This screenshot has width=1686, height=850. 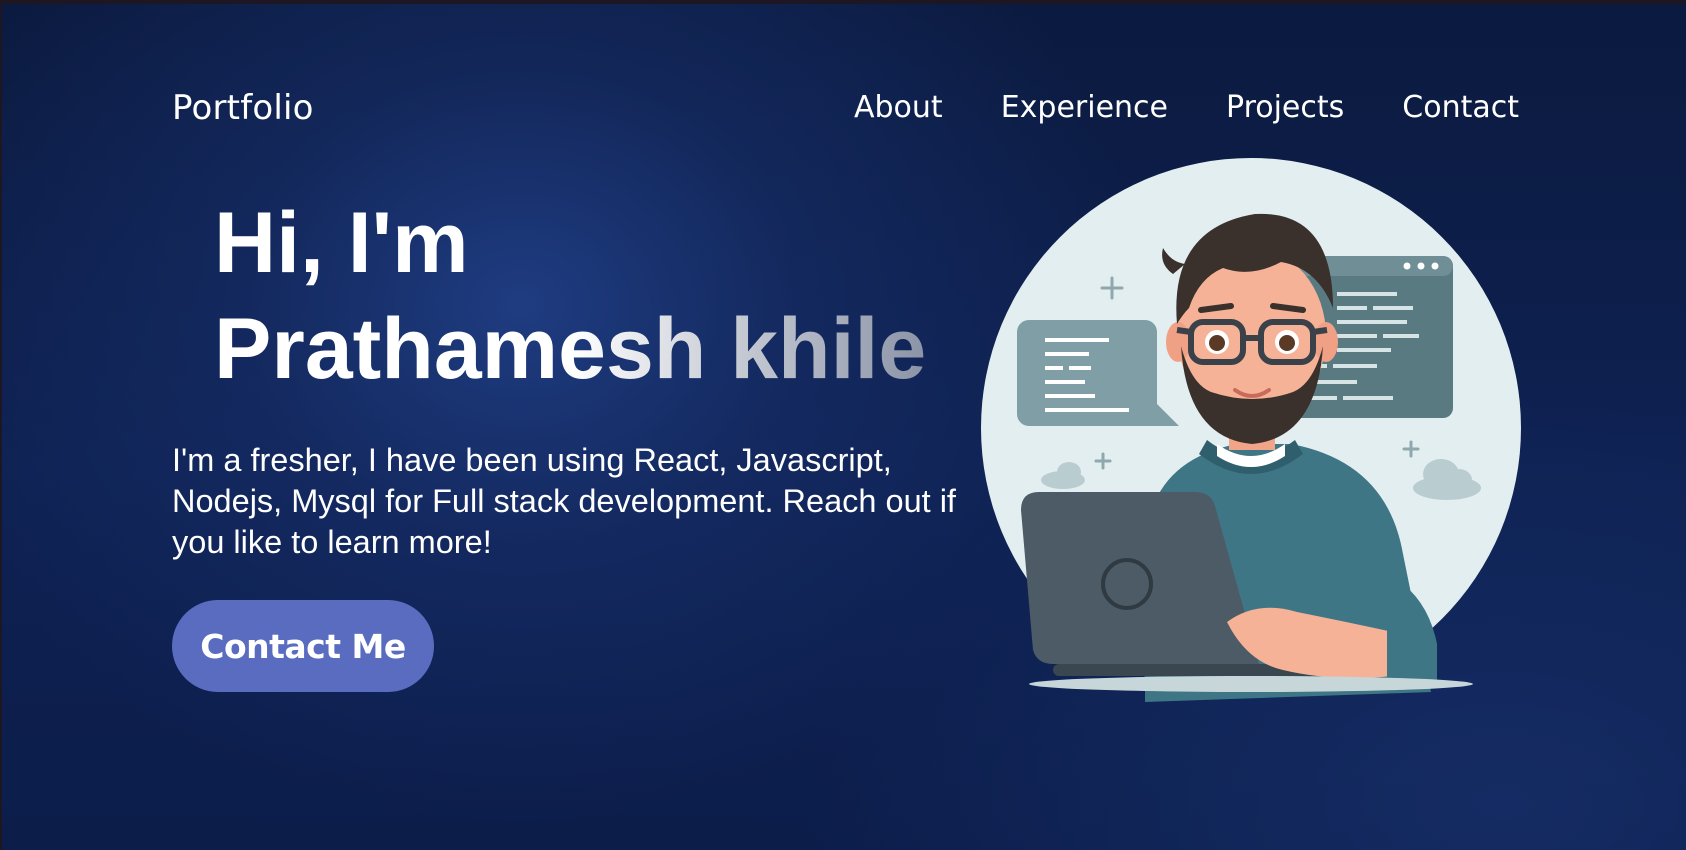 I want to click on contact-me-button: Contact Me, so click(x=303, y=646).